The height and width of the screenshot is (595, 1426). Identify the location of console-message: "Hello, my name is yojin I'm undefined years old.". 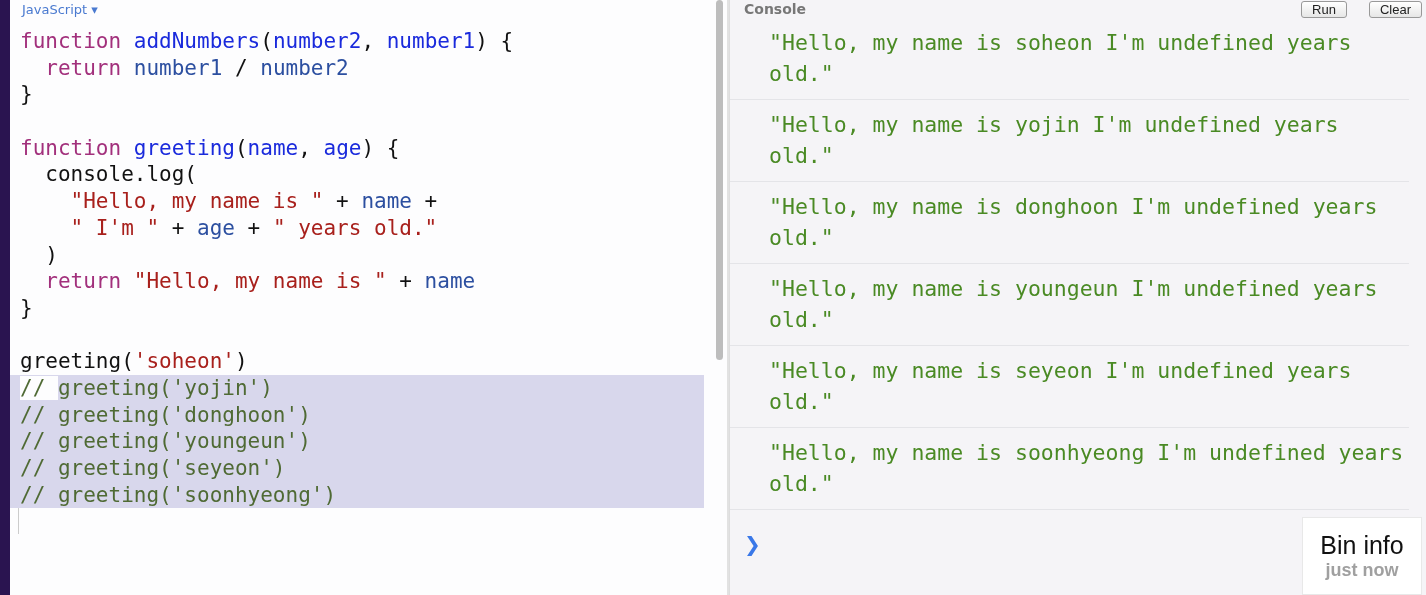
(1069, 141).